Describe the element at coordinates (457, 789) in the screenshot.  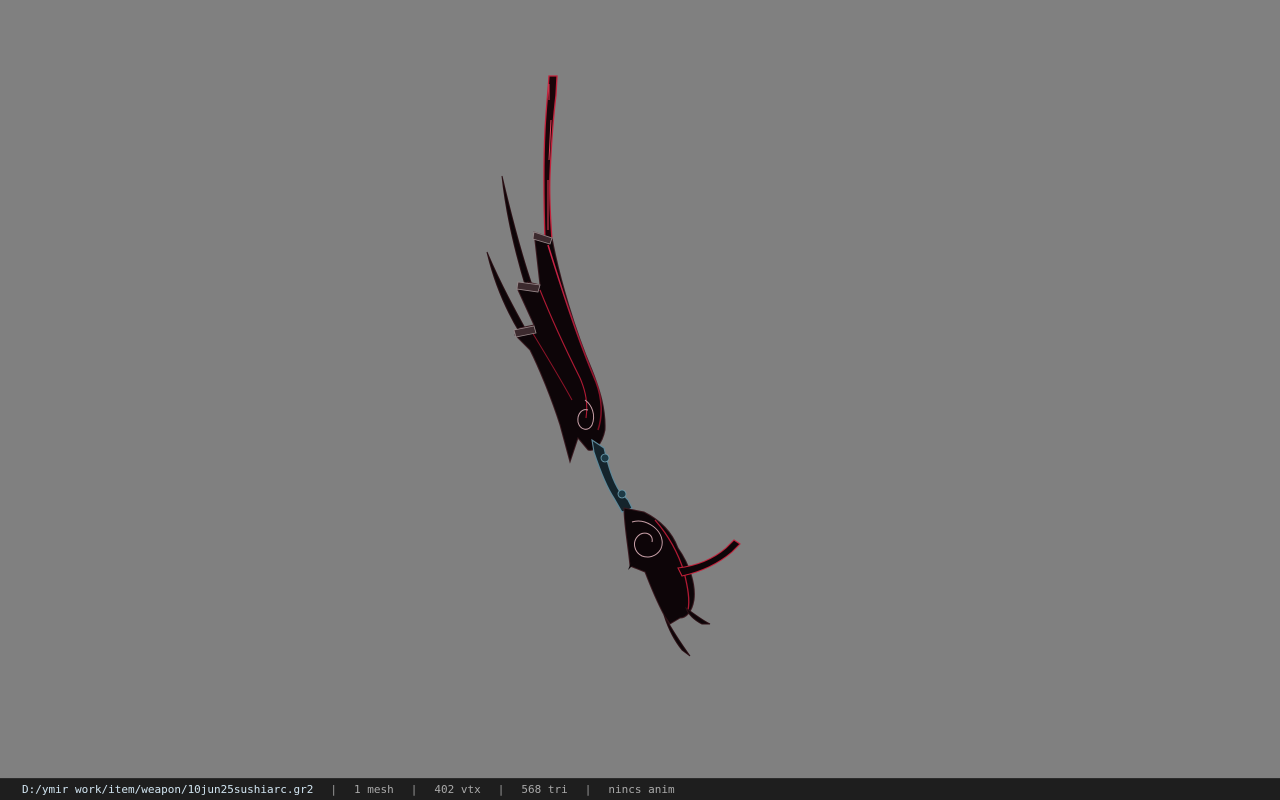
I see `vertex-count: 402 vtx` at that location.